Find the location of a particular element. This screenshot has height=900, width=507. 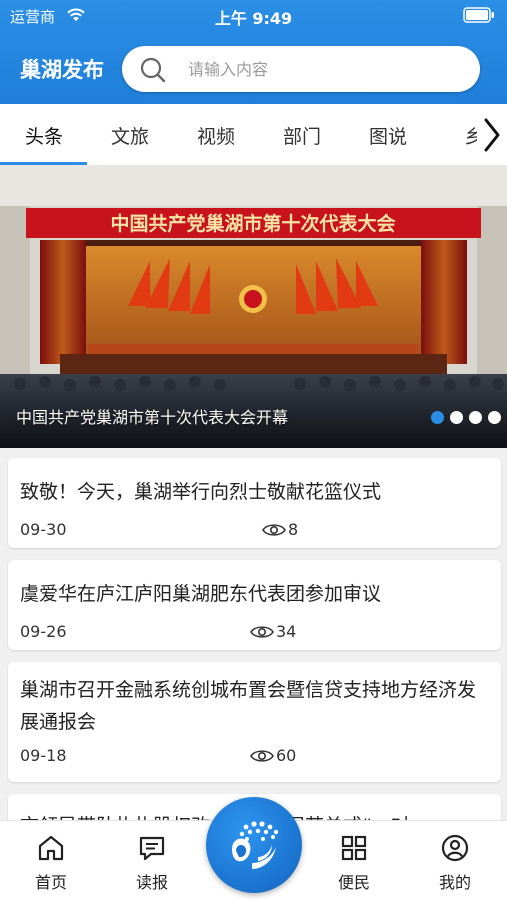

home-icon is located at coordinates (51, 848).